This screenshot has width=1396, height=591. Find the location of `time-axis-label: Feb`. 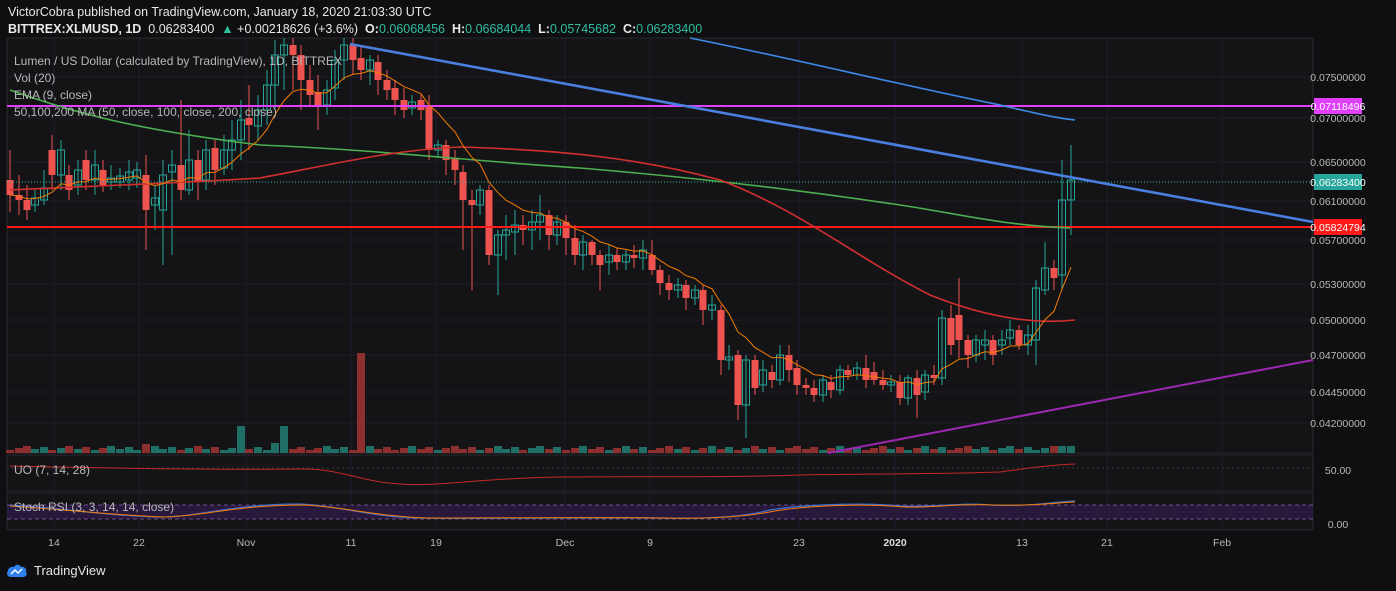

time-axis-label: Feb is located at coordinates (1222, 543).